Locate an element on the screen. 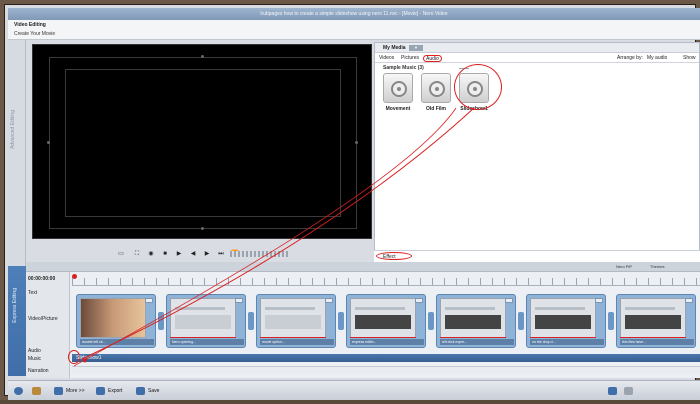 The width and height of the screenshot is (700, 404). media-item-movement is located at coordinates (398, 88).